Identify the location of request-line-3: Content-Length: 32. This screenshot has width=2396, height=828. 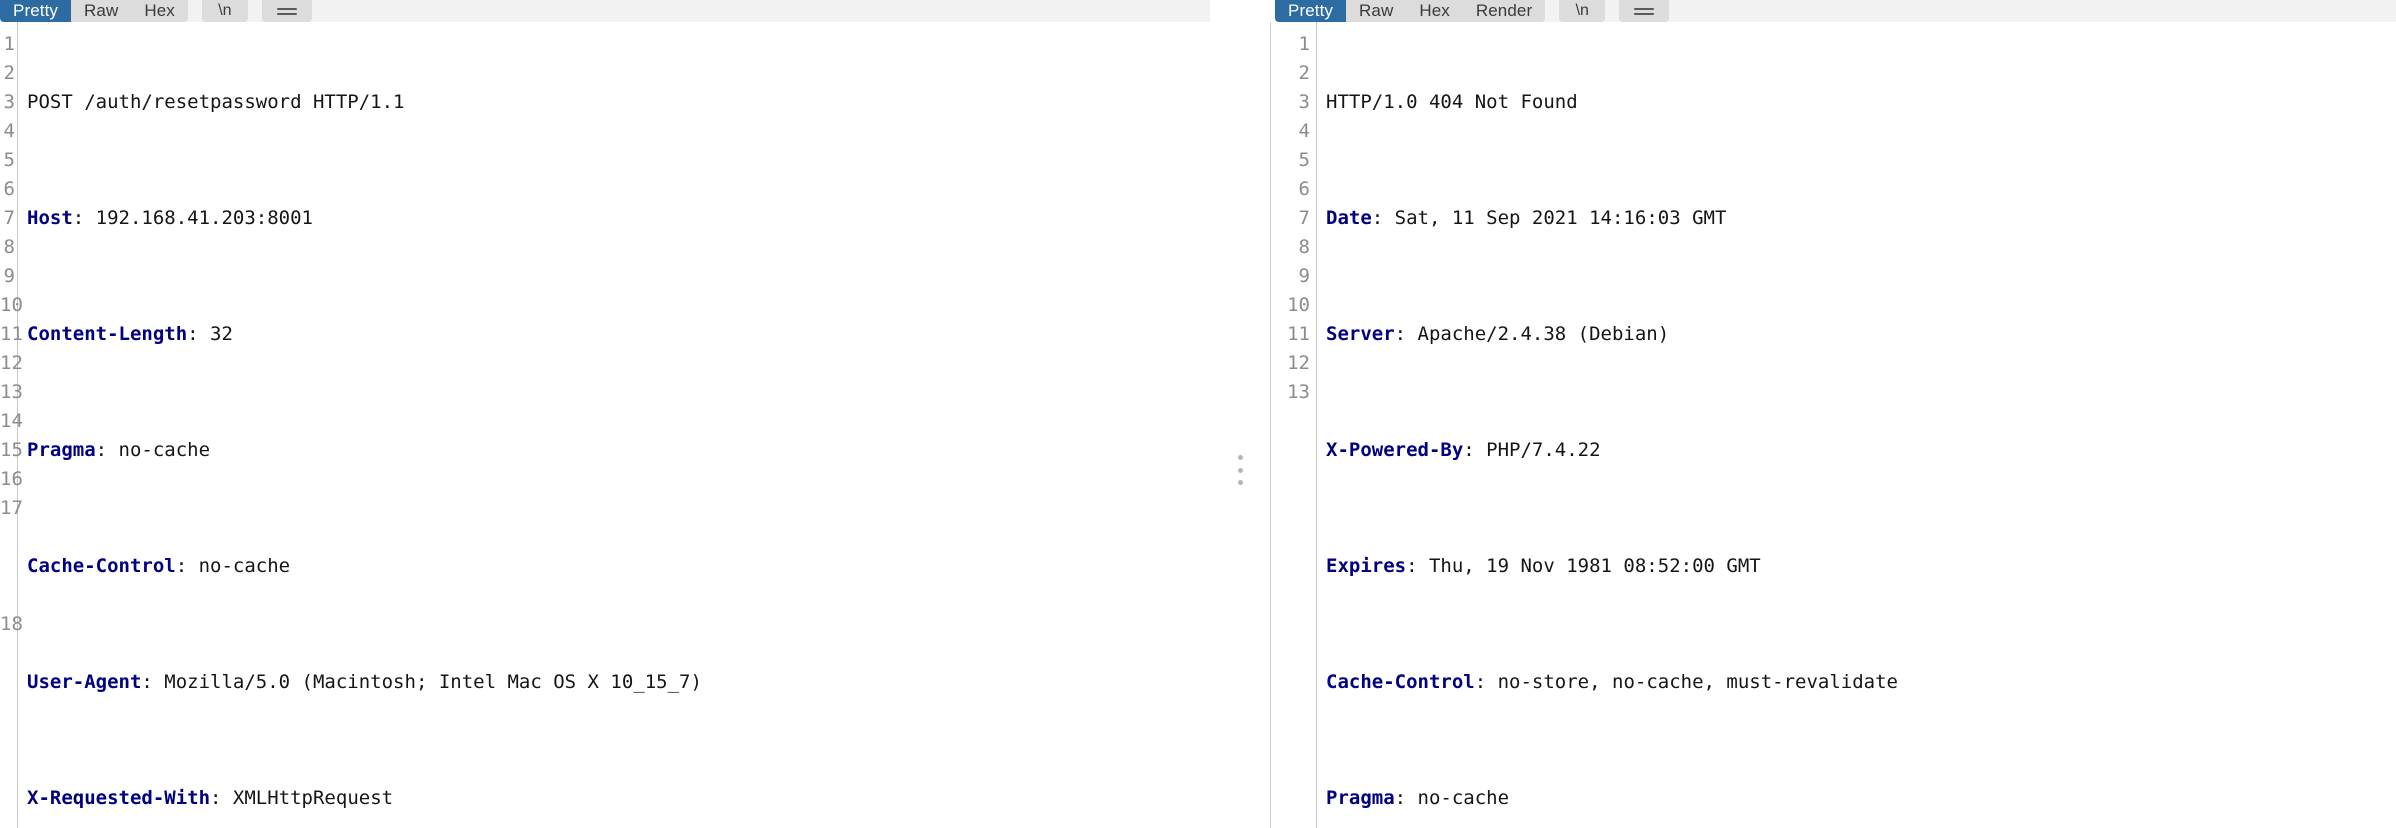
(618, 334).